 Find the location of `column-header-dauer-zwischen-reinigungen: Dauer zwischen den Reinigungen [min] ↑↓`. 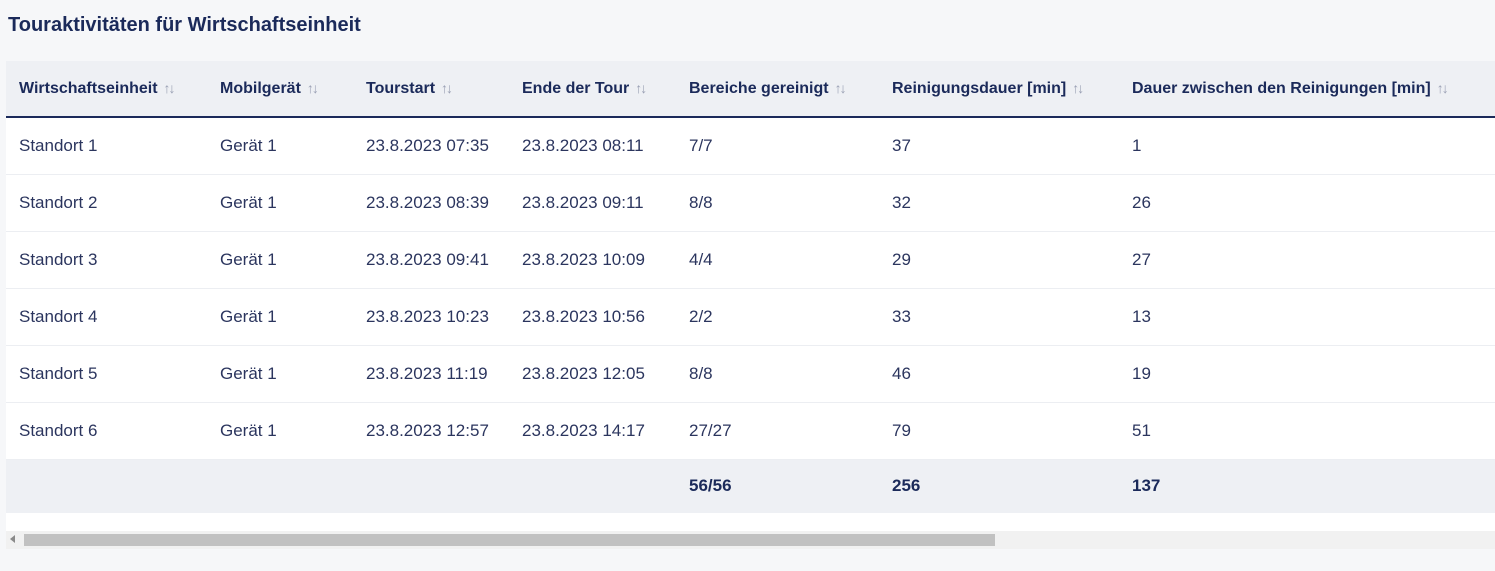

column-header-dauer-zwischen-reinigungen: Dauer zwischen den Reinigungen [min] ↑↓ is located at coordinates (1307, 89).